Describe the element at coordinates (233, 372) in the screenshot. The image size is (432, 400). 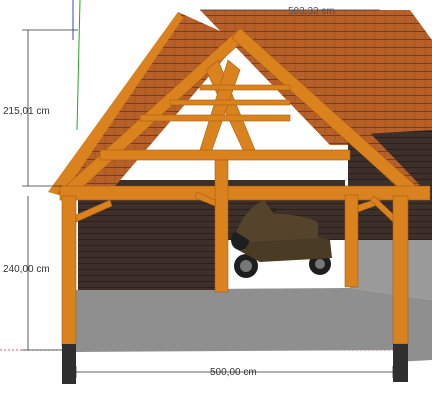
I see `dimension-front-width: 500,00 cm` at that location.